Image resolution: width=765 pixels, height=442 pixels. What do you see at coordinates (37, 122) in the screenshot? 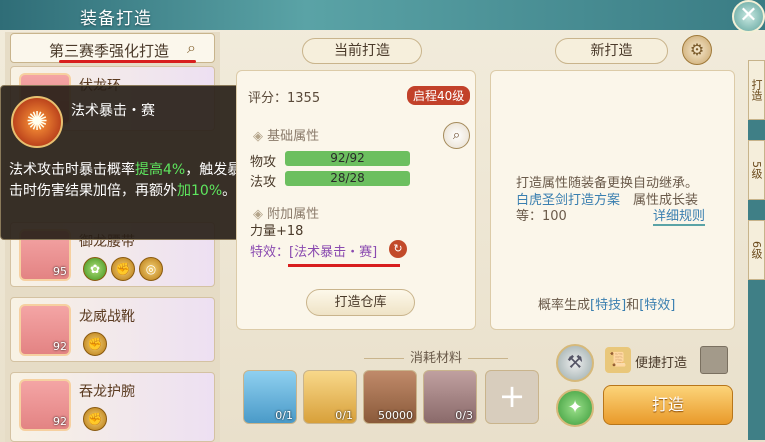
I see `flame-icon: ✺` at bounding box center [37, 122].